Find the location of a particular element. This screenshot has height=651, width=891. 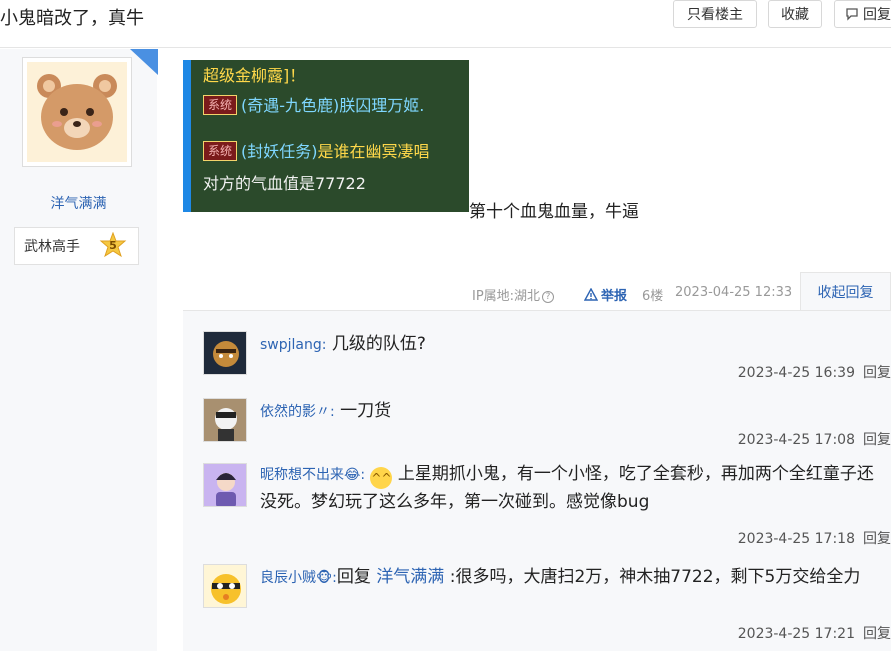

reply-prefix: 回复 is located at coordinates (356, 577).